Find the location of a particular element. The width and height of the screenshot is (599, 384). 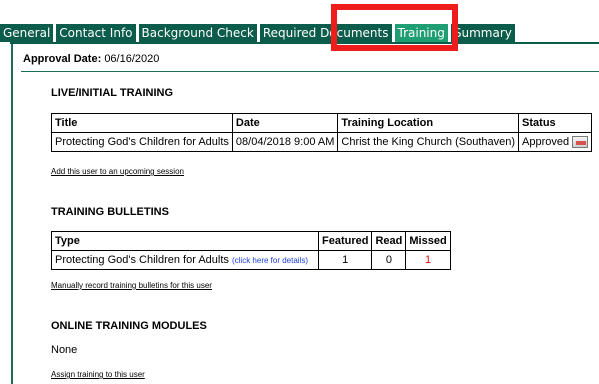

cell-status: Approved is located at coordinates (555, 142).